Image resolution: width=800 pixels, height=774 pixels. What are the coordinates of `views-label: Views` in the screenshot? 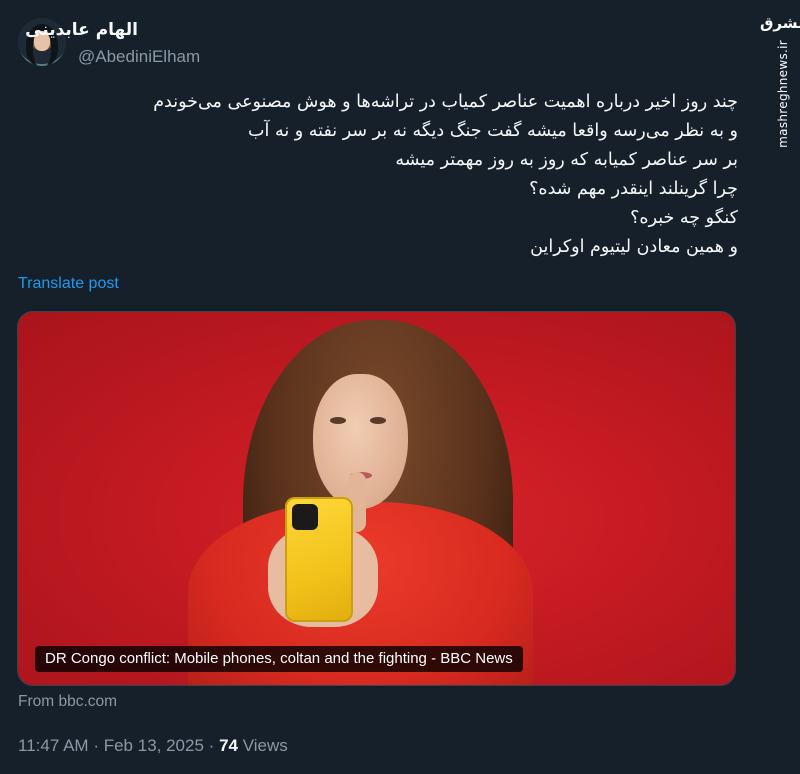 It's located at (265, 745).